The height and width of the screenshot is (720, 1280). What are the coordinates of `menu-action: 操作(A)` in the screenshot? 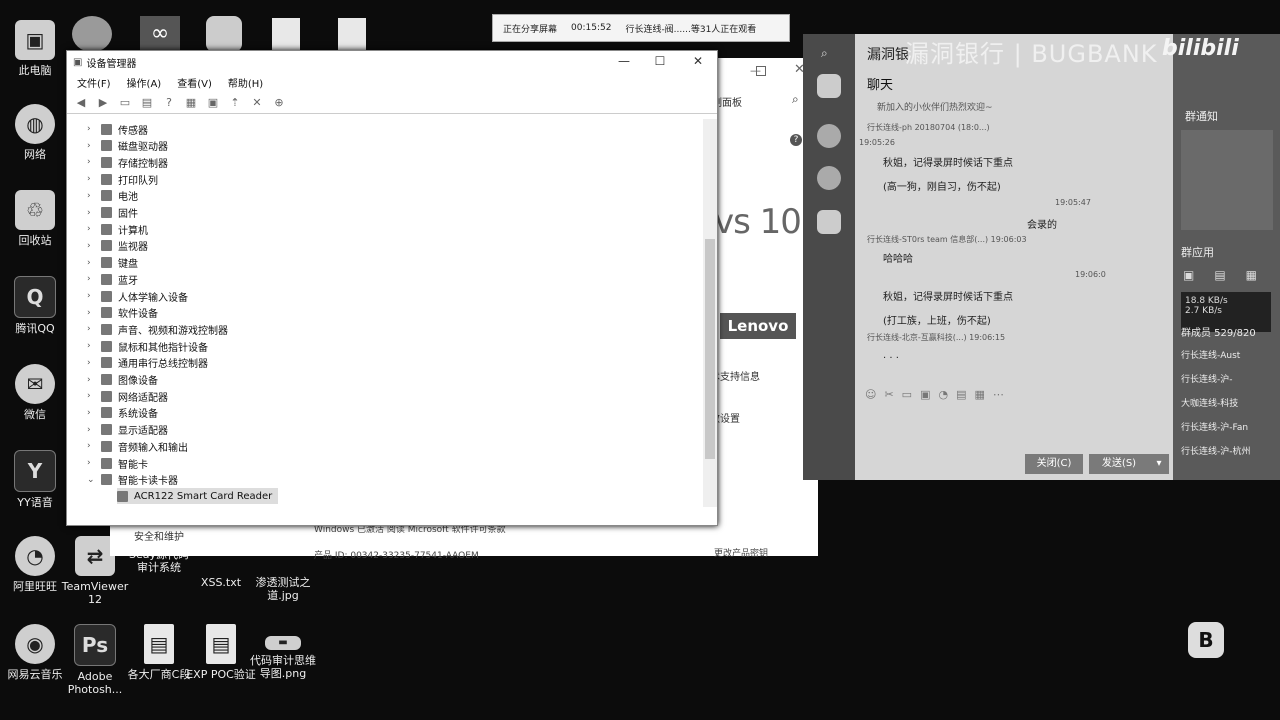 It's located at (144, 82).